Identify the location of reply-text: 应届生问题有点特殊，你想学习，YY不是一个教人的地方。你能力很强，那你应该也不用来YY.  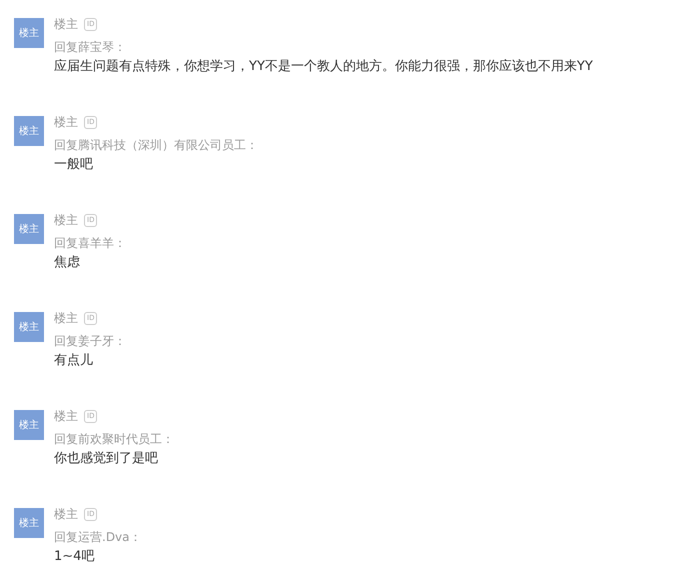
(323, 67).